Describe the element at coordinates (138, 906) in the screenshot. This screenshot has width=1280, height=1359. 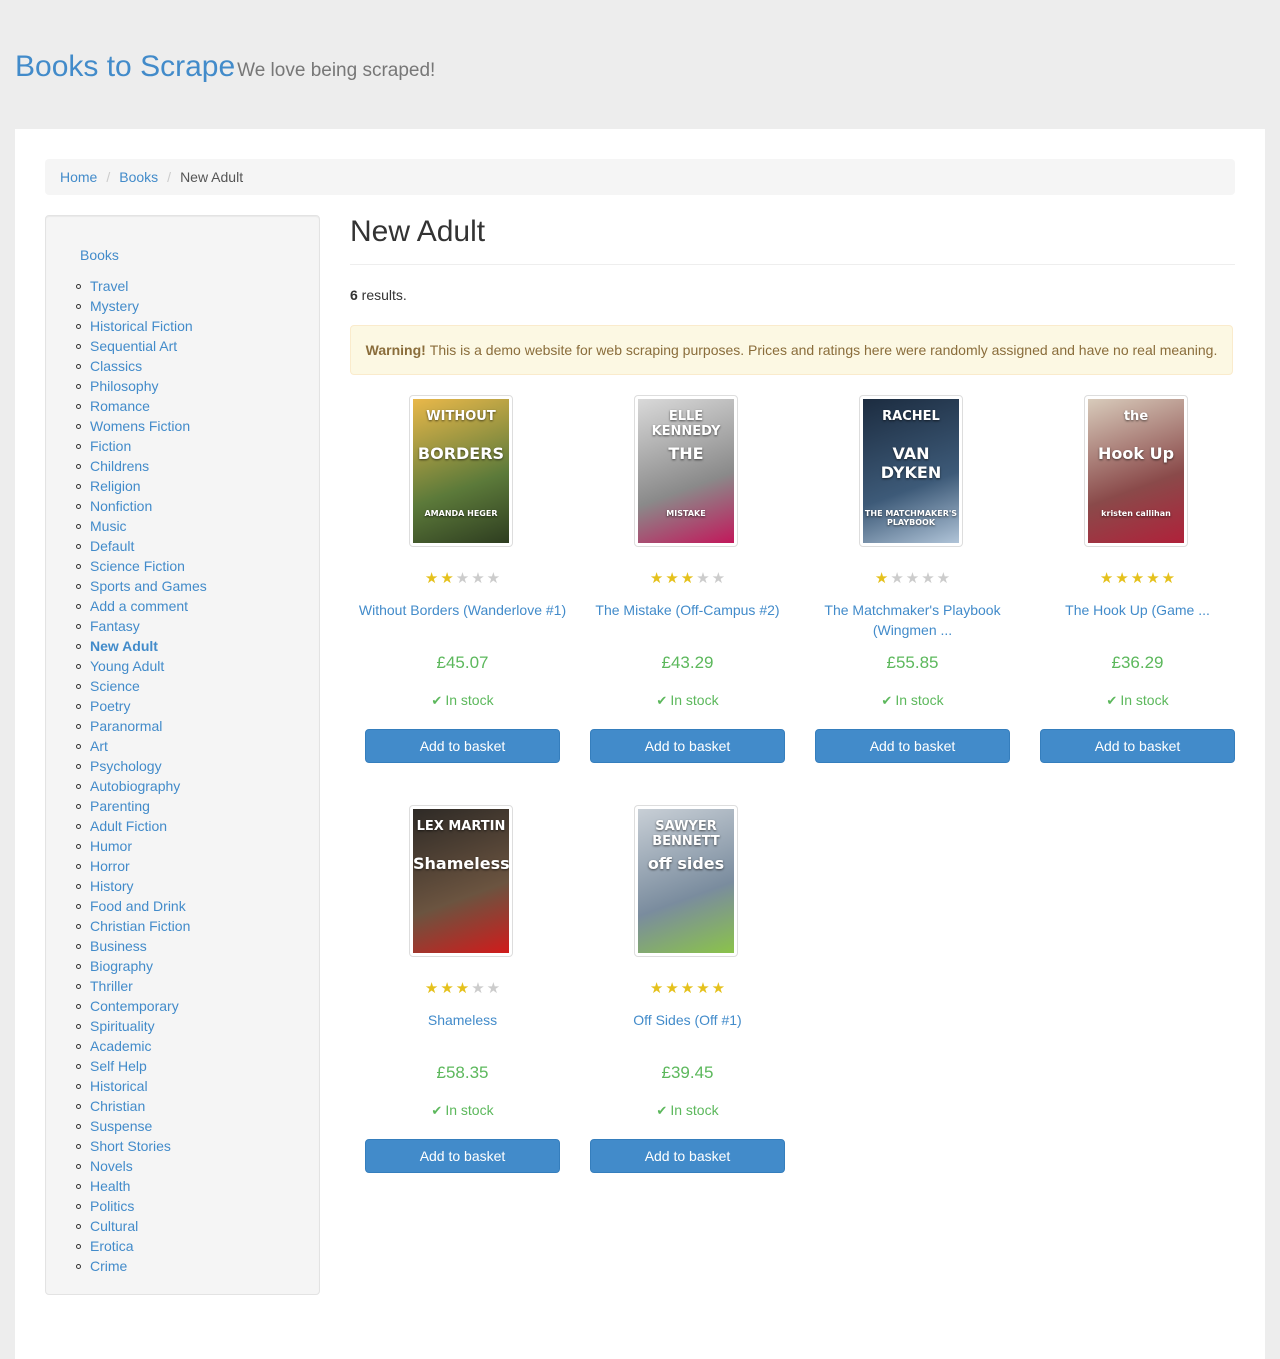
I see `sidebar-category-link: Food and Drink` at that location.